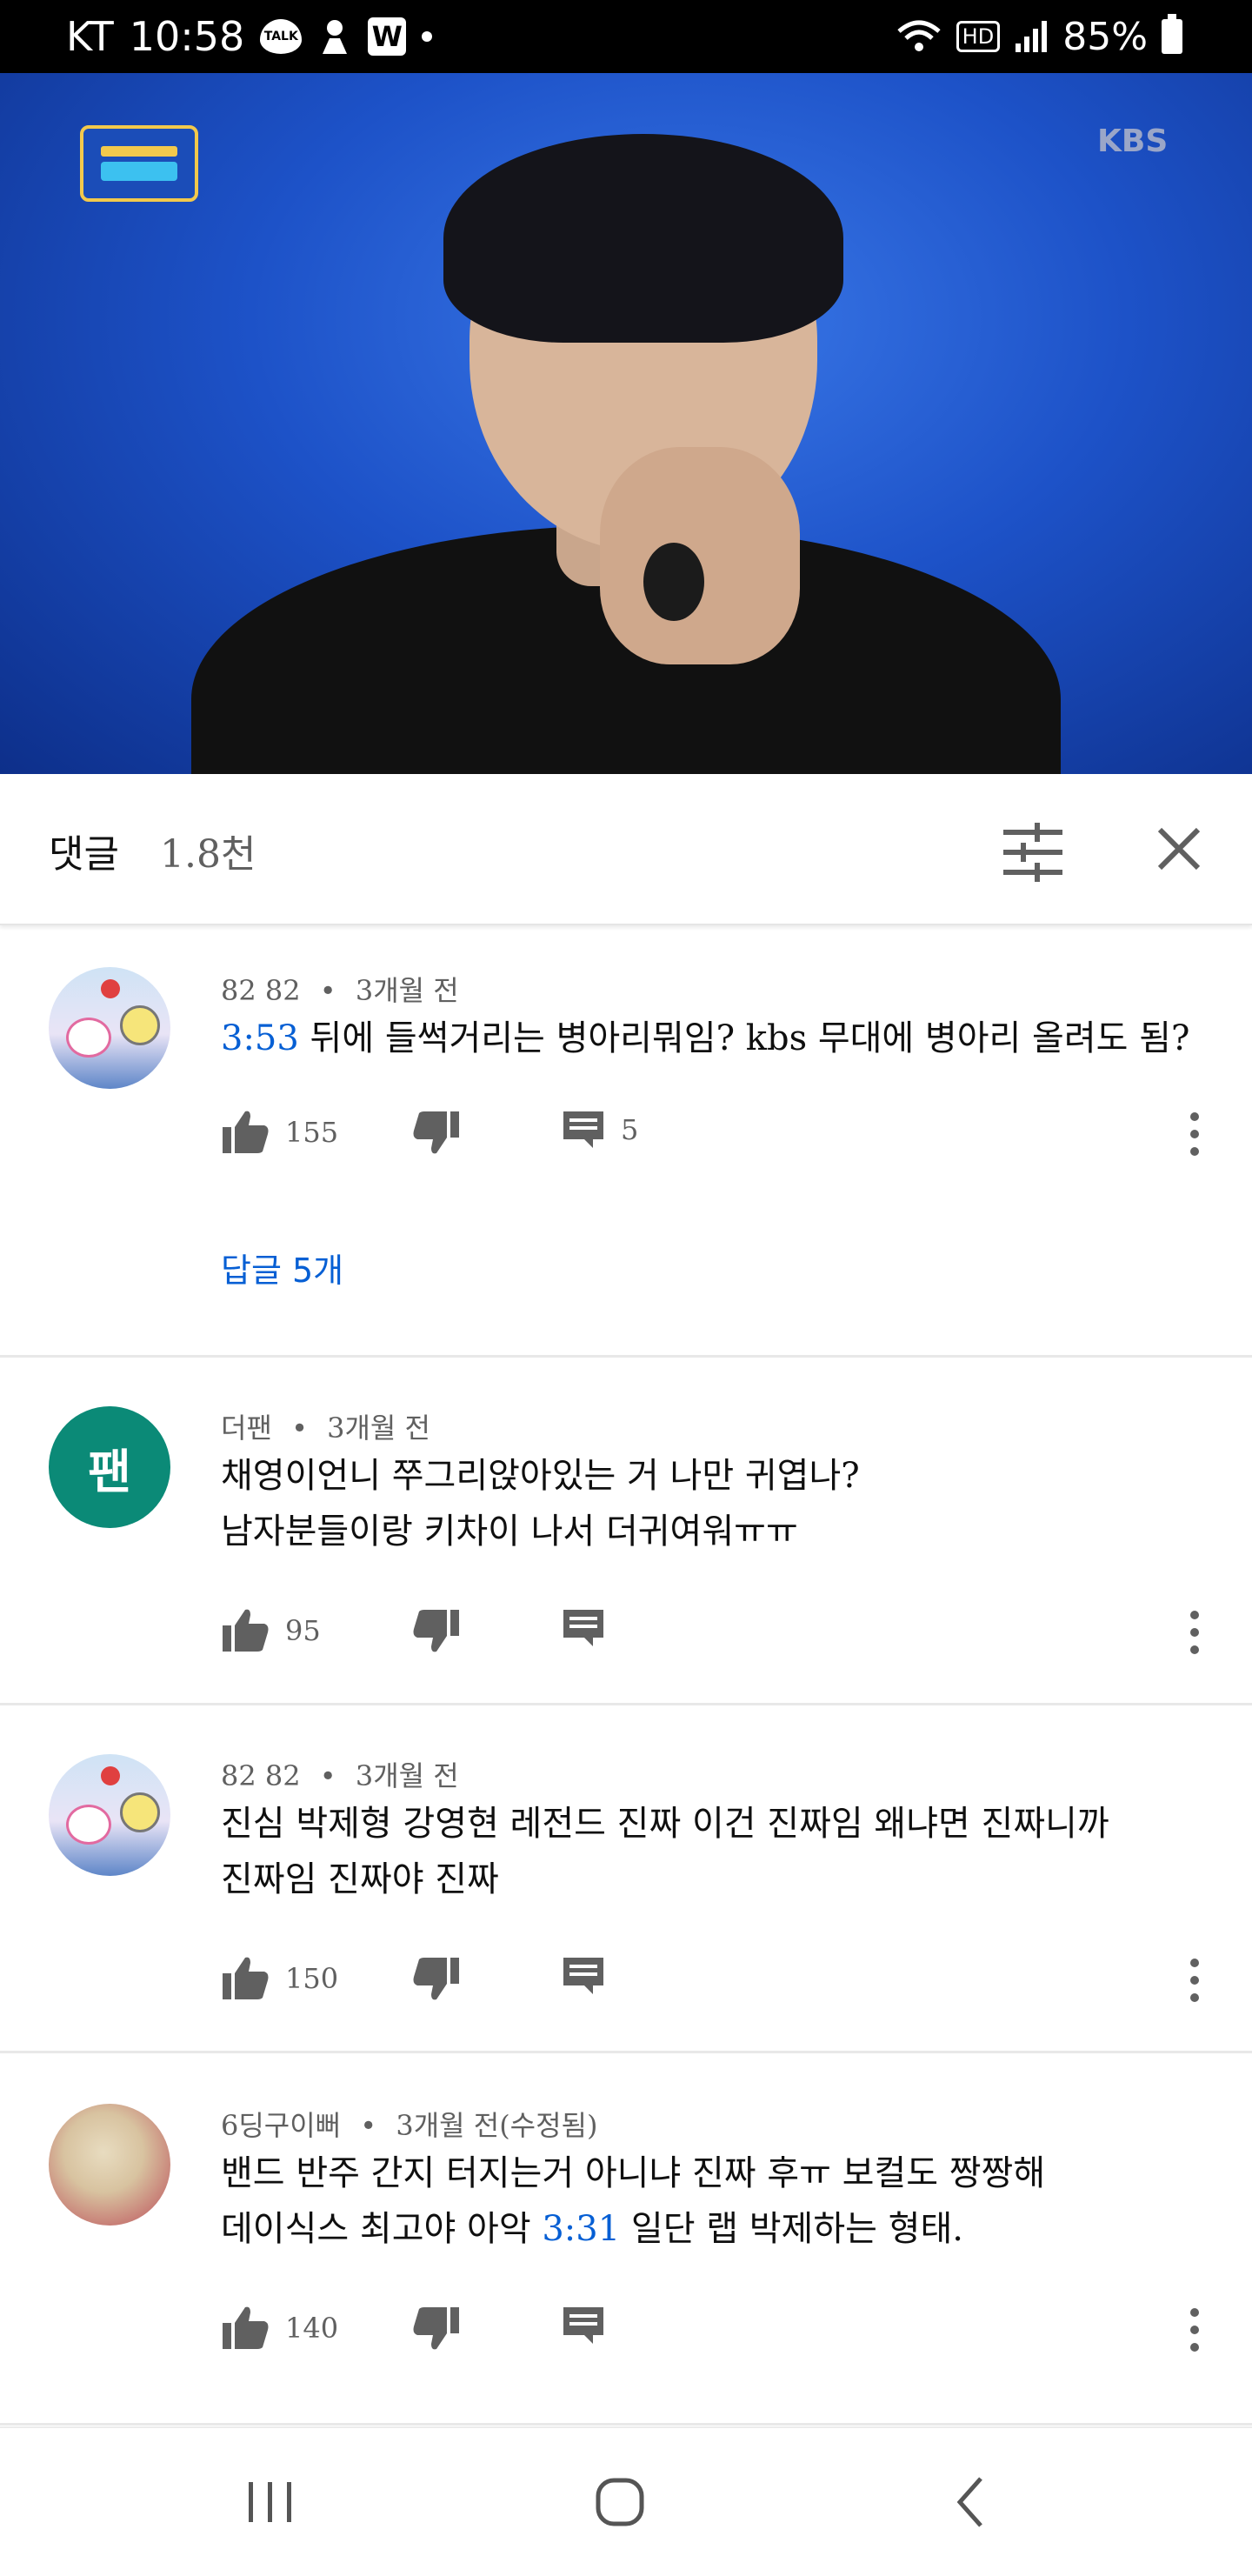  What do you see at coordinates (139, 163) in the screenshot?
I see `program-logo` at bounding box center [139, 163].